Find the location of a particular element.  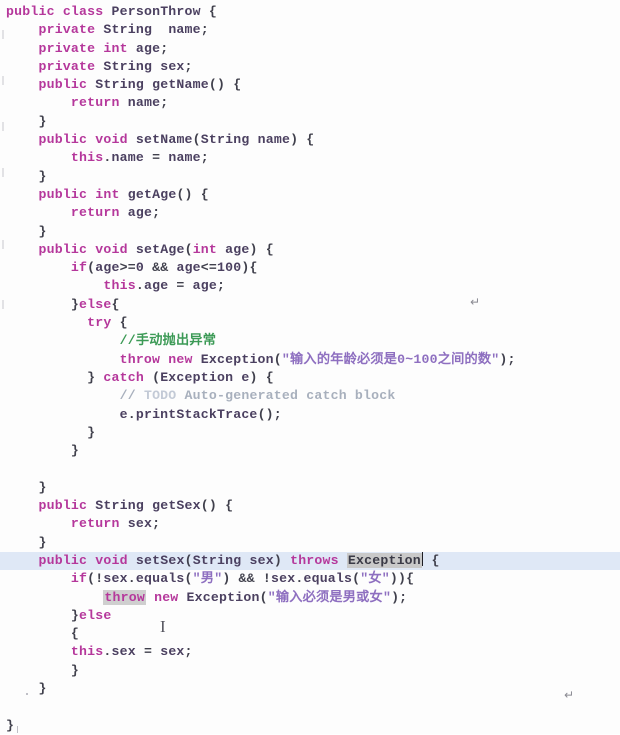

code-line: return name; is located at coordinates (310, 103).